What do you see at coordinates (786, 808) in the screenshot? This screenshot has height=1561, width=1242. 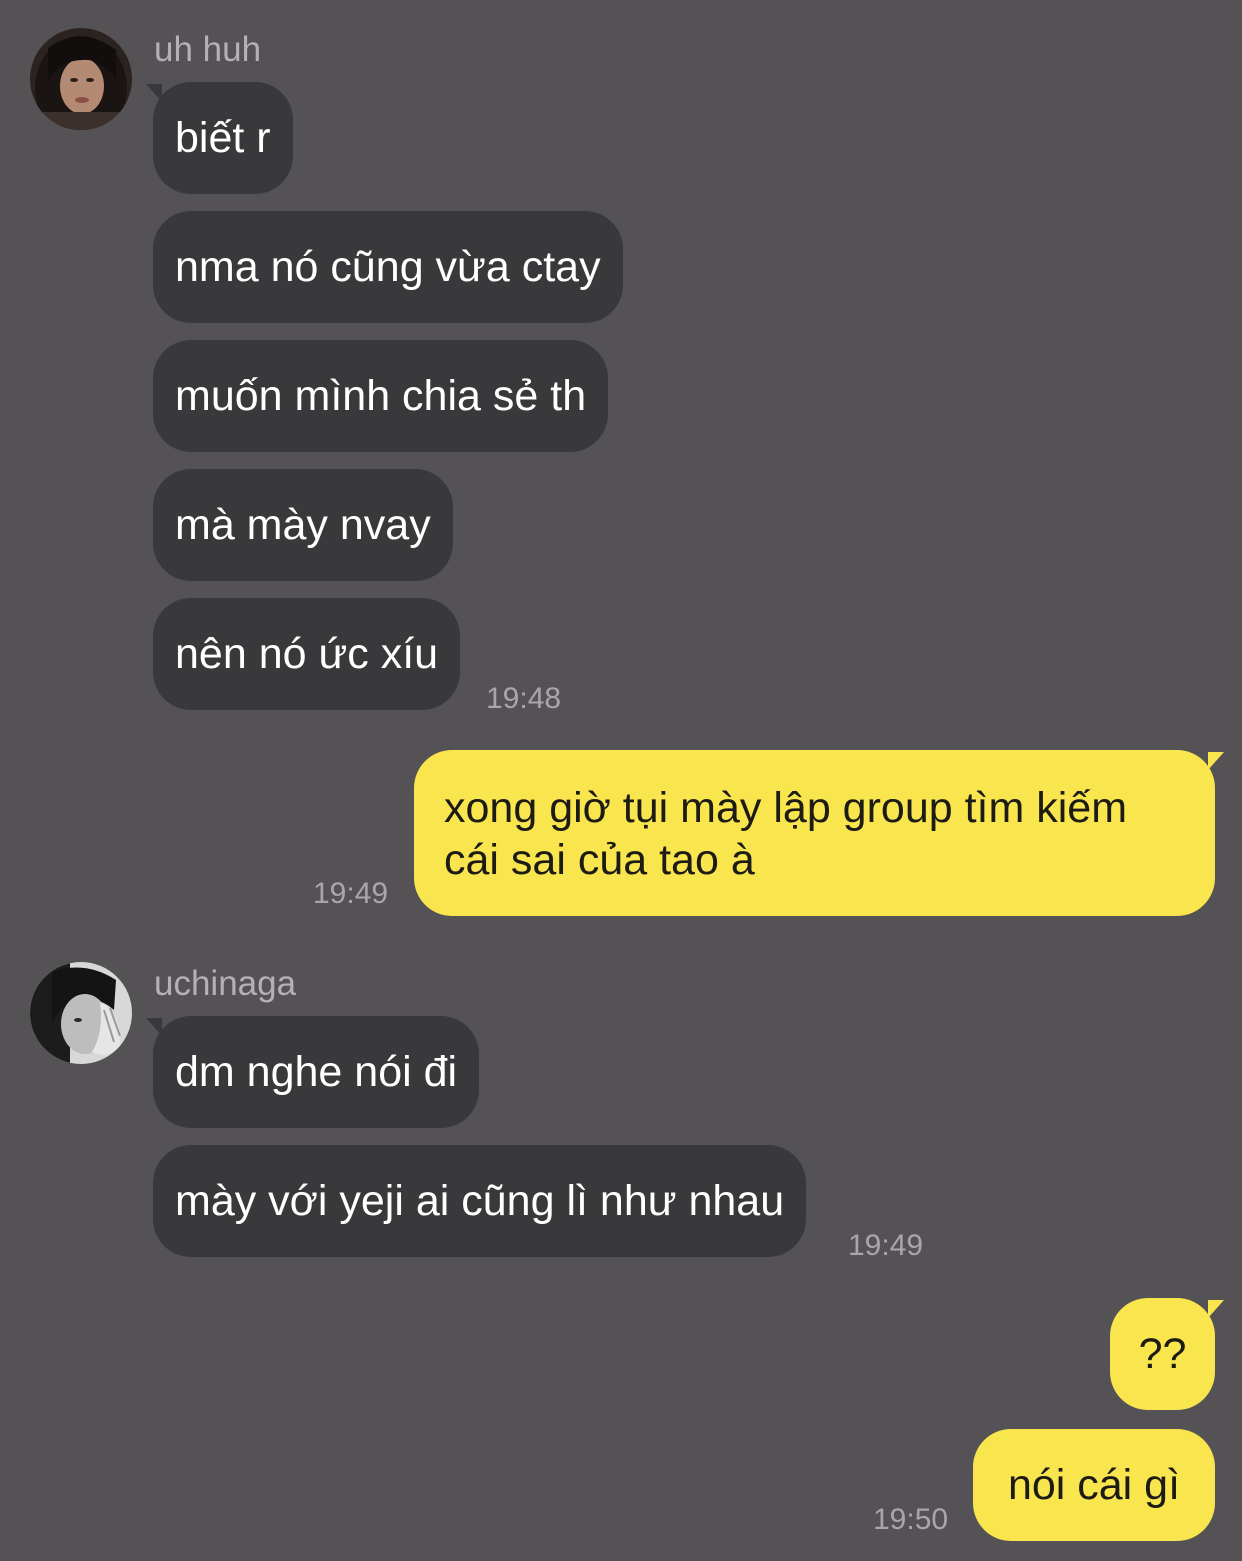 I see `message-line: xong giờ tụi mày lập group tìm kiếm` at bounding box center [786, 808].